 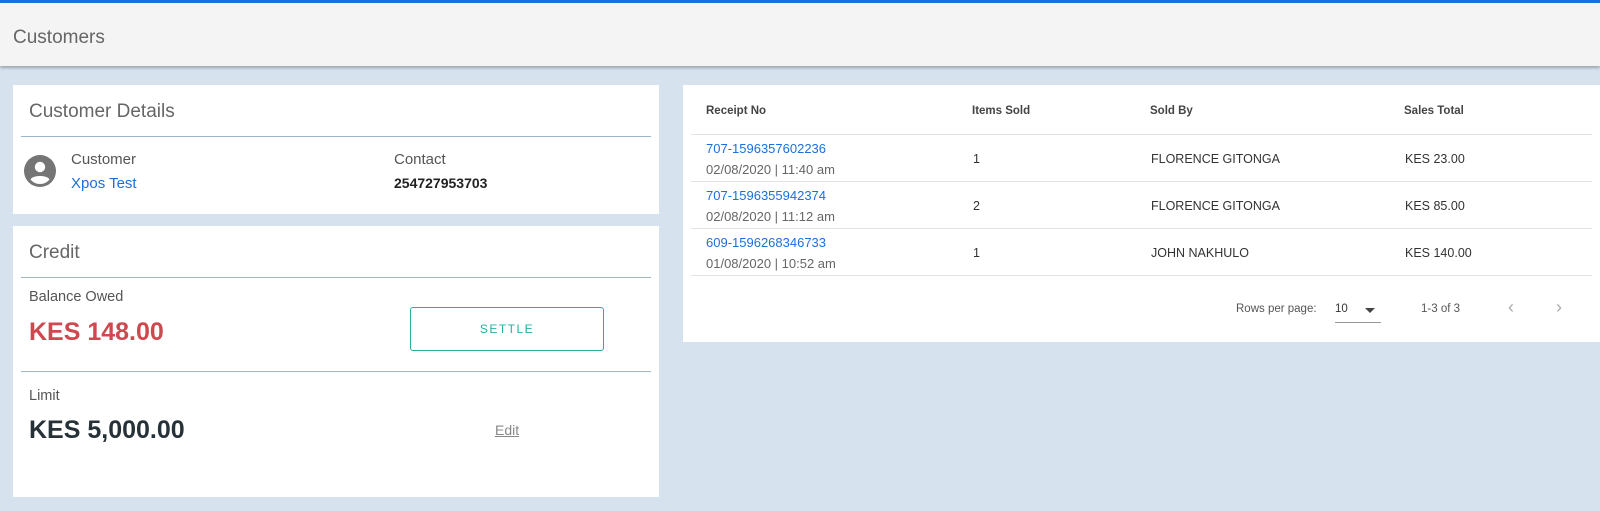 I want to click on top-bar: Customers, so click(x=800, y=33).